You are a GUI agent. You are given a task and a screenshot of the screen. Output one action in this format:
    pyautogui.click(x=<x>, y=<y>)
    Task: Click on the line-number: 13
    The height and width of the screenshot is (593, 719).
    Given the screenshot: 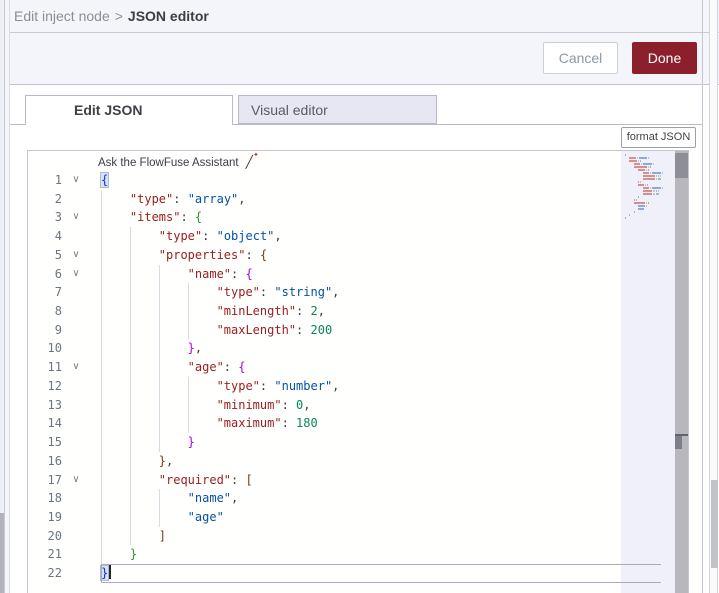 What is the action you would take?
    pyautogui.click(x=54, y=404)
    